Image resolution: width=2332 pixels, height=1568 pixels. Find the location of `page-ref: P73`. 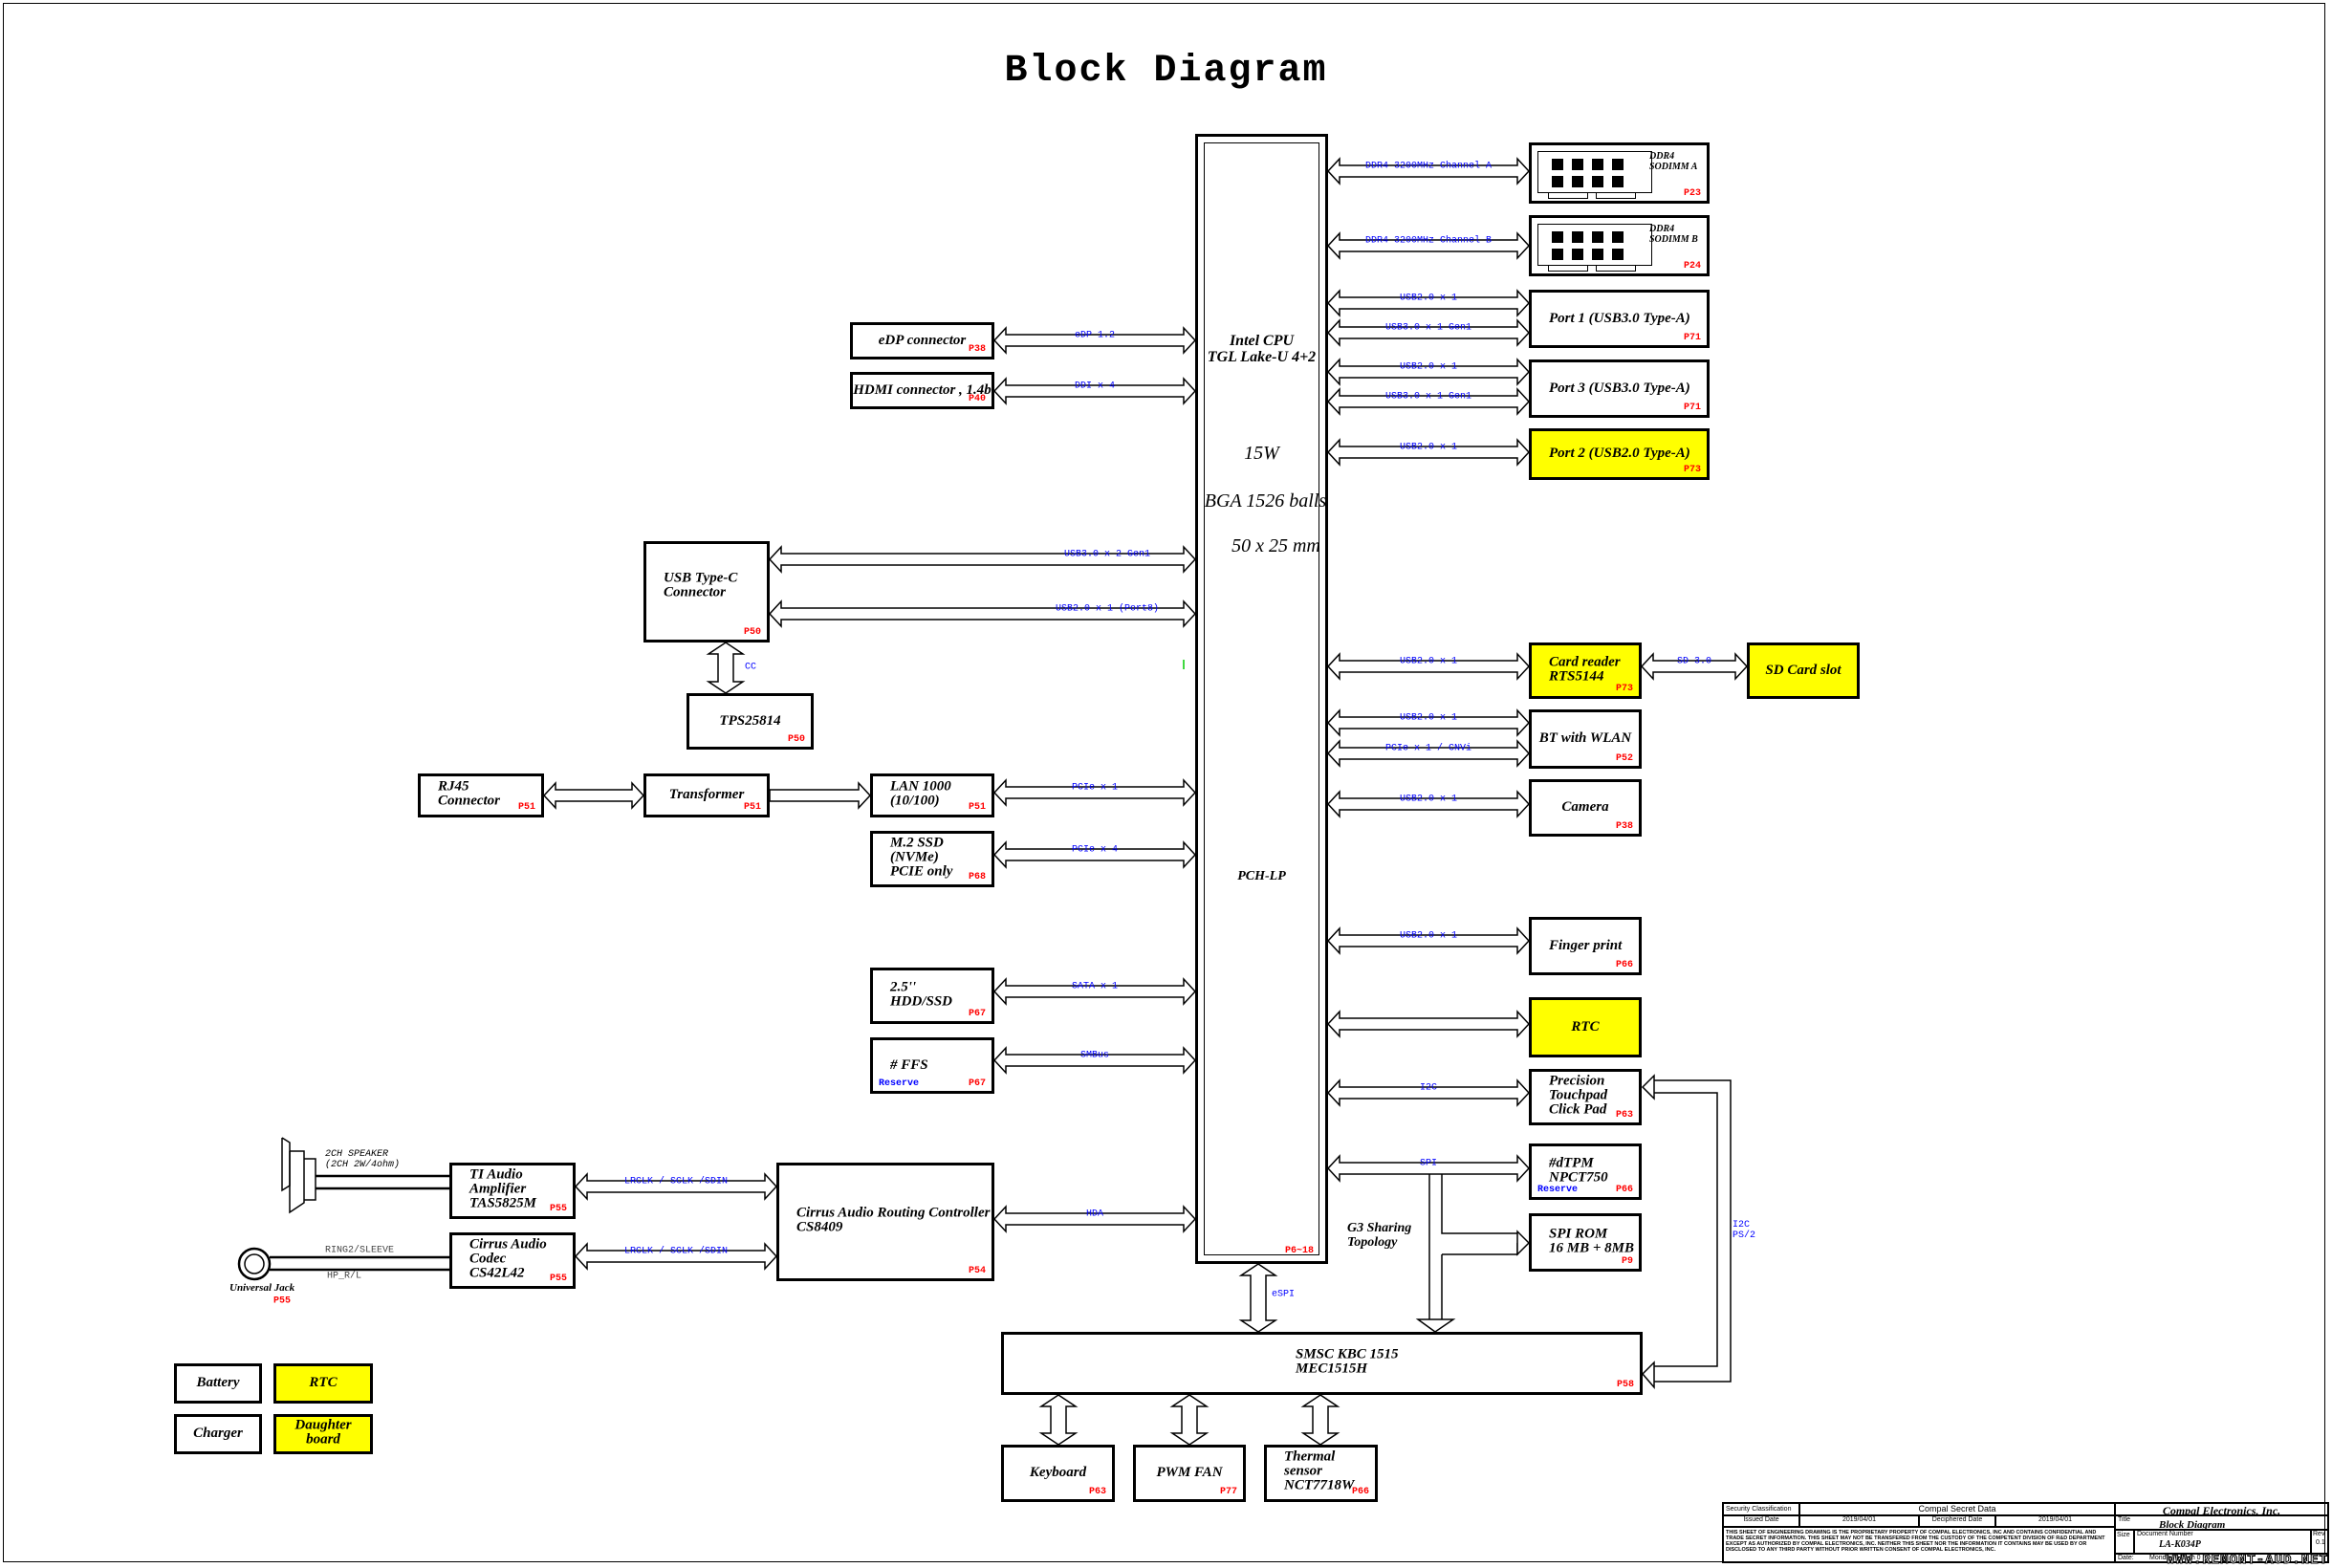

page-ref: P73 is located at coordinates (1624, 689).